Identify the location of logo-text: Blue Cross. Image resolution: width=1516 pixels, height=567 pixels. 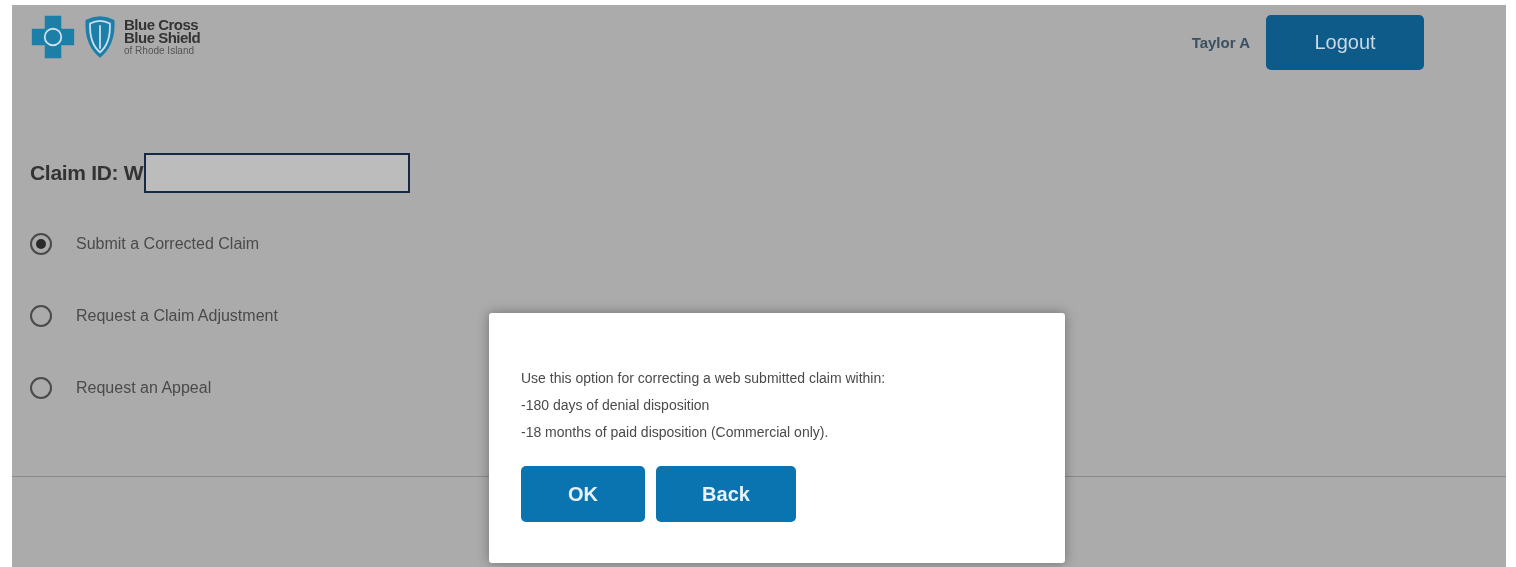
(161, 24).